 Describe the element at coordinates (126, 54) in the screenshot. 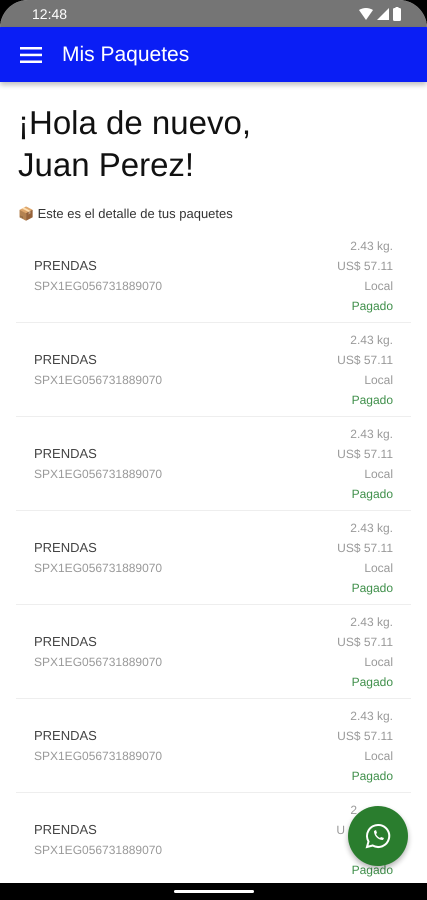

I see `app-title: Mis Paquetes` at that location.